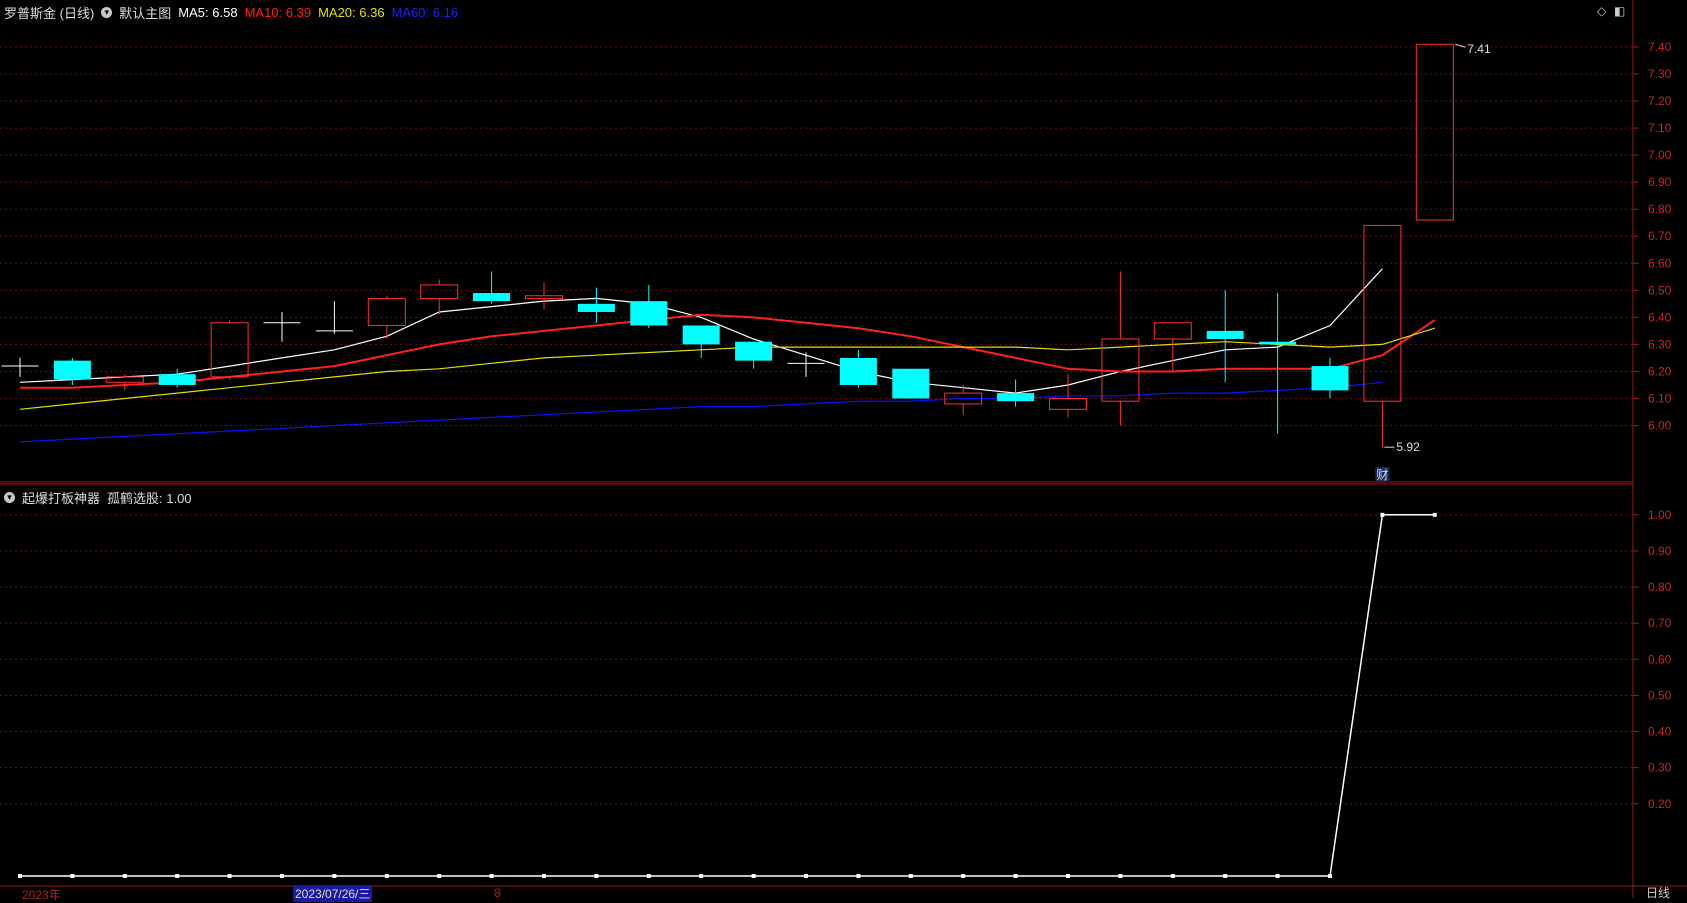 Image resolution: width=1687 pixels, height=903 pixels. I want to click on y-tick-label: 0.50, so click(1660, 695).